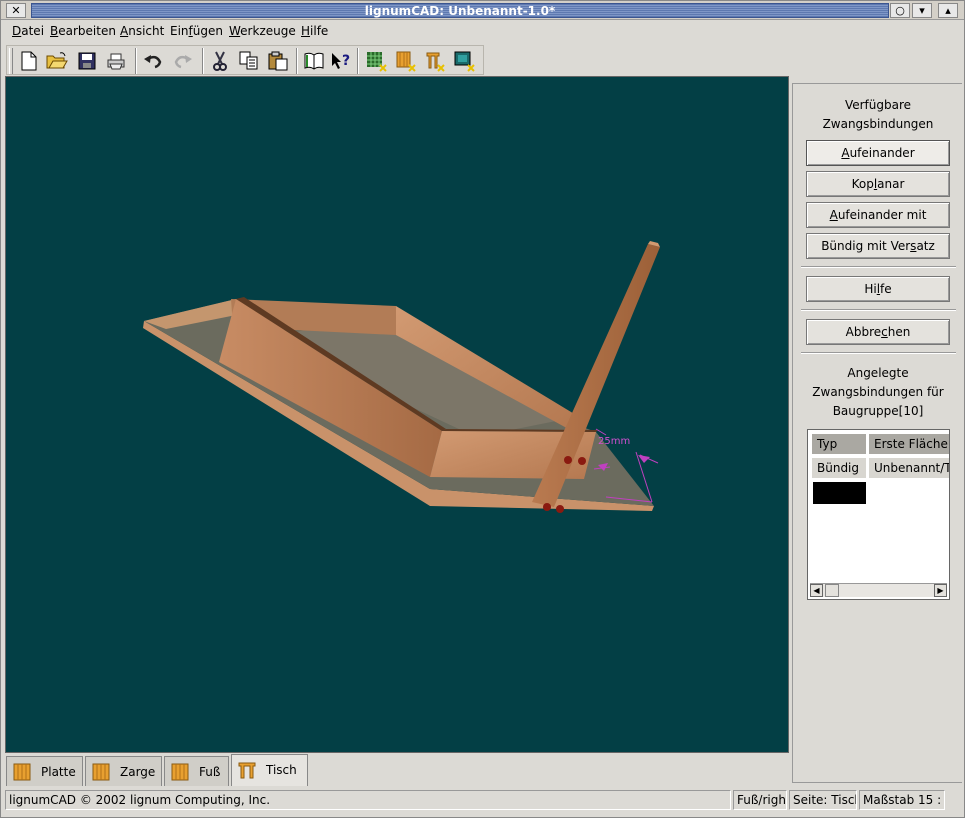 The width and height of the screenshot is (965, 818). What do you see at coordinates (816, 590) in the screenshot?
I see `scroll-left-icon: ◀` at bounding box center [816, 590].